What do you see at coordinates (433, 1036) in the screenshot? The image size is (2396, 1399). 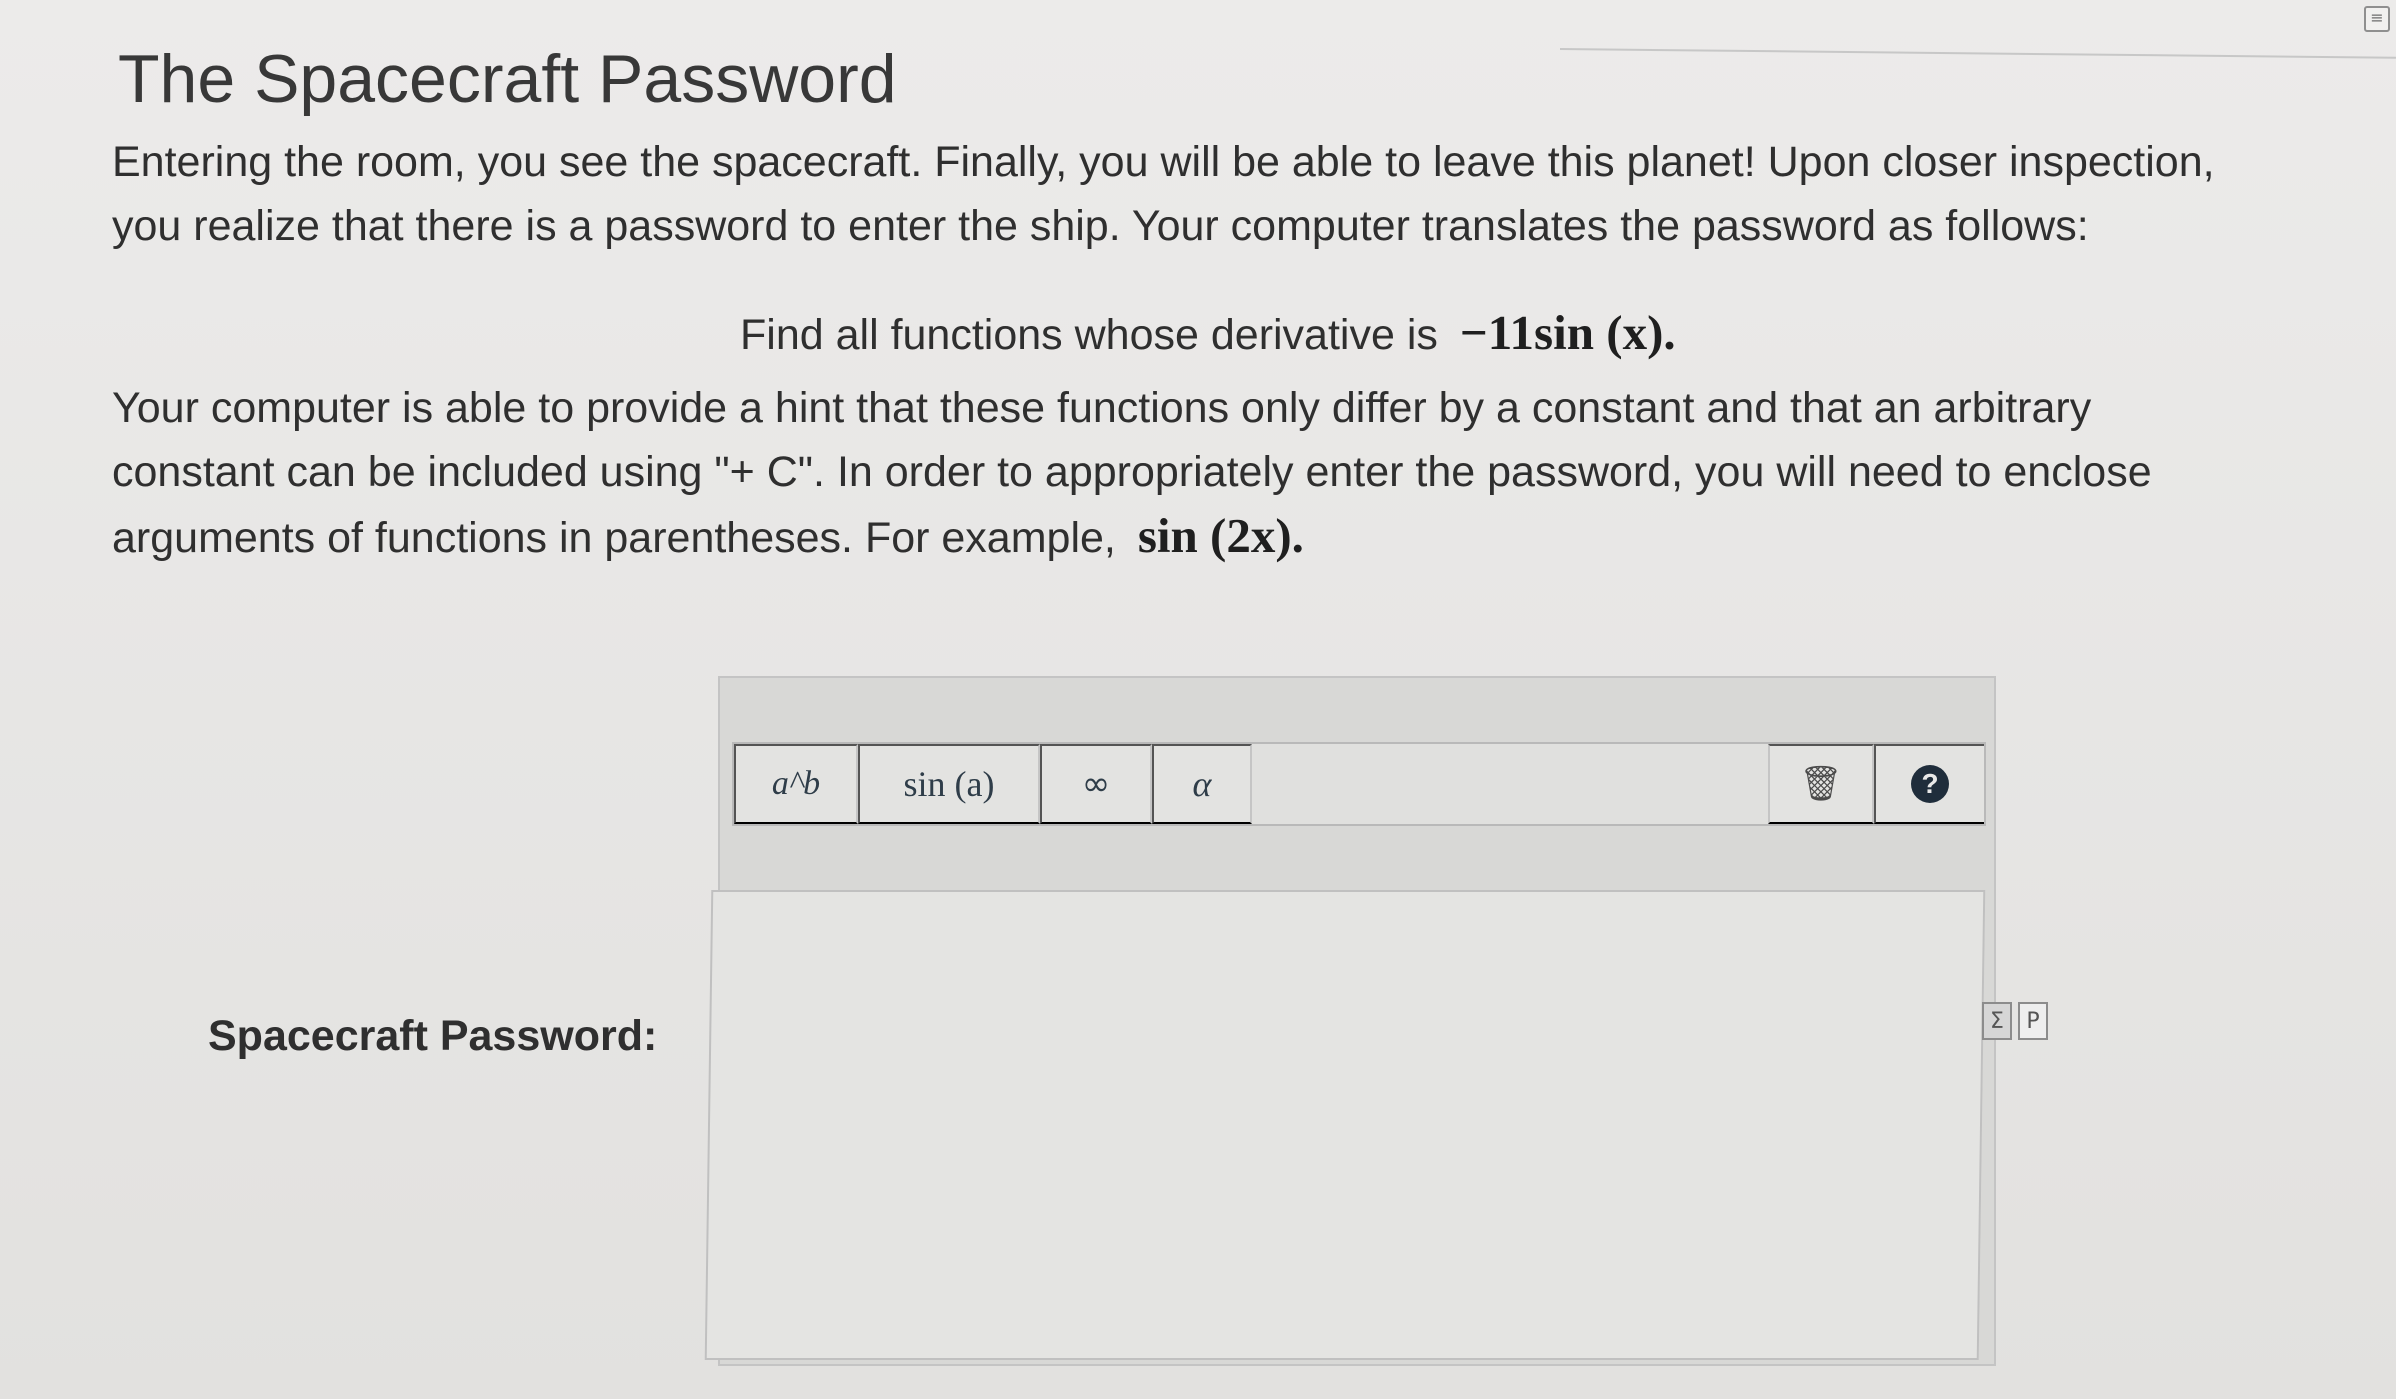 I see `spacecraft-password-label: Spacecraft Password:` at bounding box center [433, 1036].